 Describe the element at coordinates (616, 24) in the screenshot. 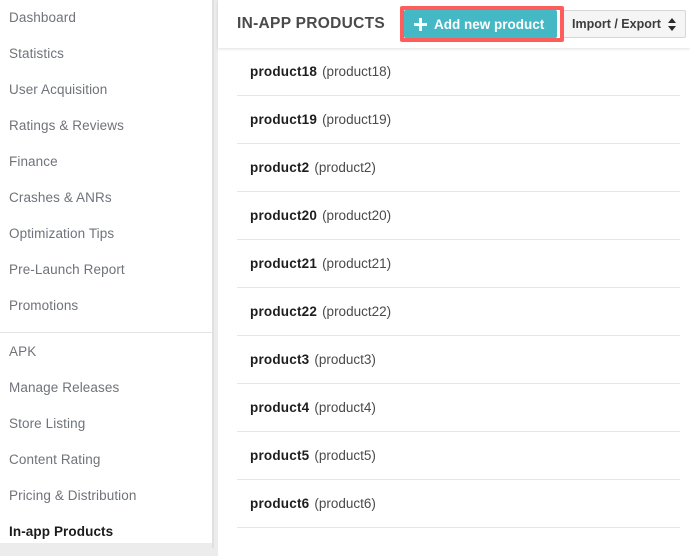

I see `import-export-label: Import / Export` at that location.